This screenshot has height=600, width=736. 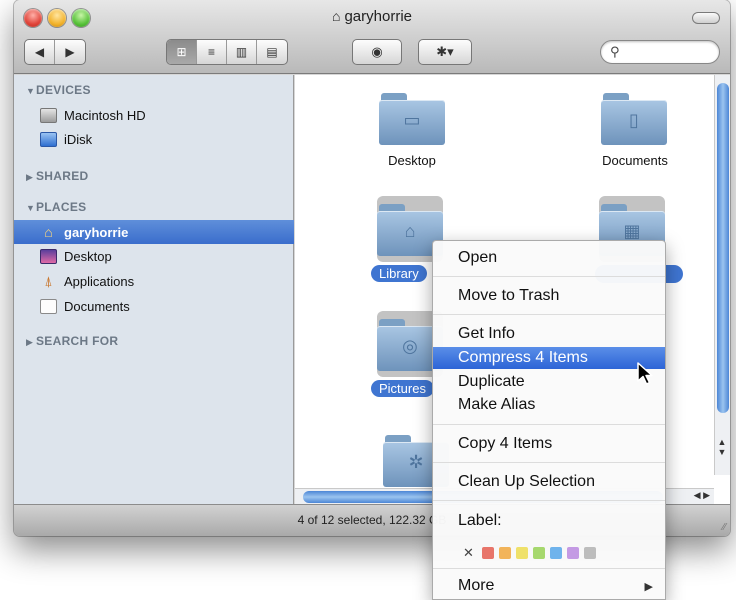 What do you see at coordinates (412, 119) in the screenshot?
I see `desktop-folder-icon: ▭` at bounding box center [412, 119].